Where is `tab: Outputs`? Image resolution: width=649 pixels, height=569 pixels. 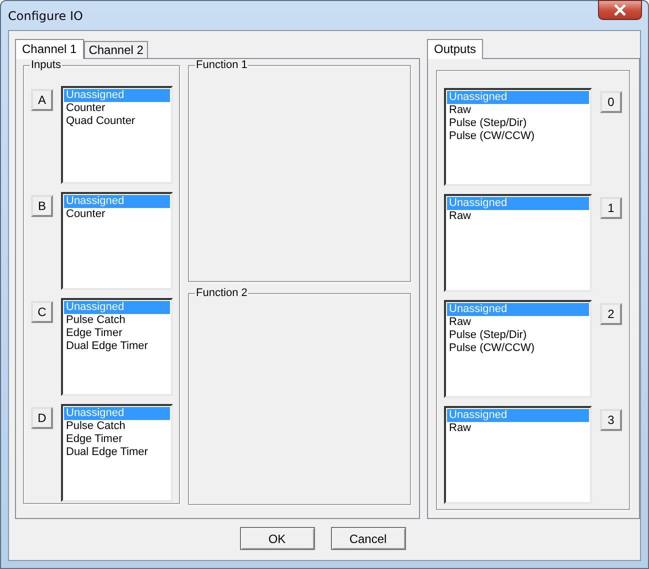 tab: Outputs is located at coordinates (455, 49).